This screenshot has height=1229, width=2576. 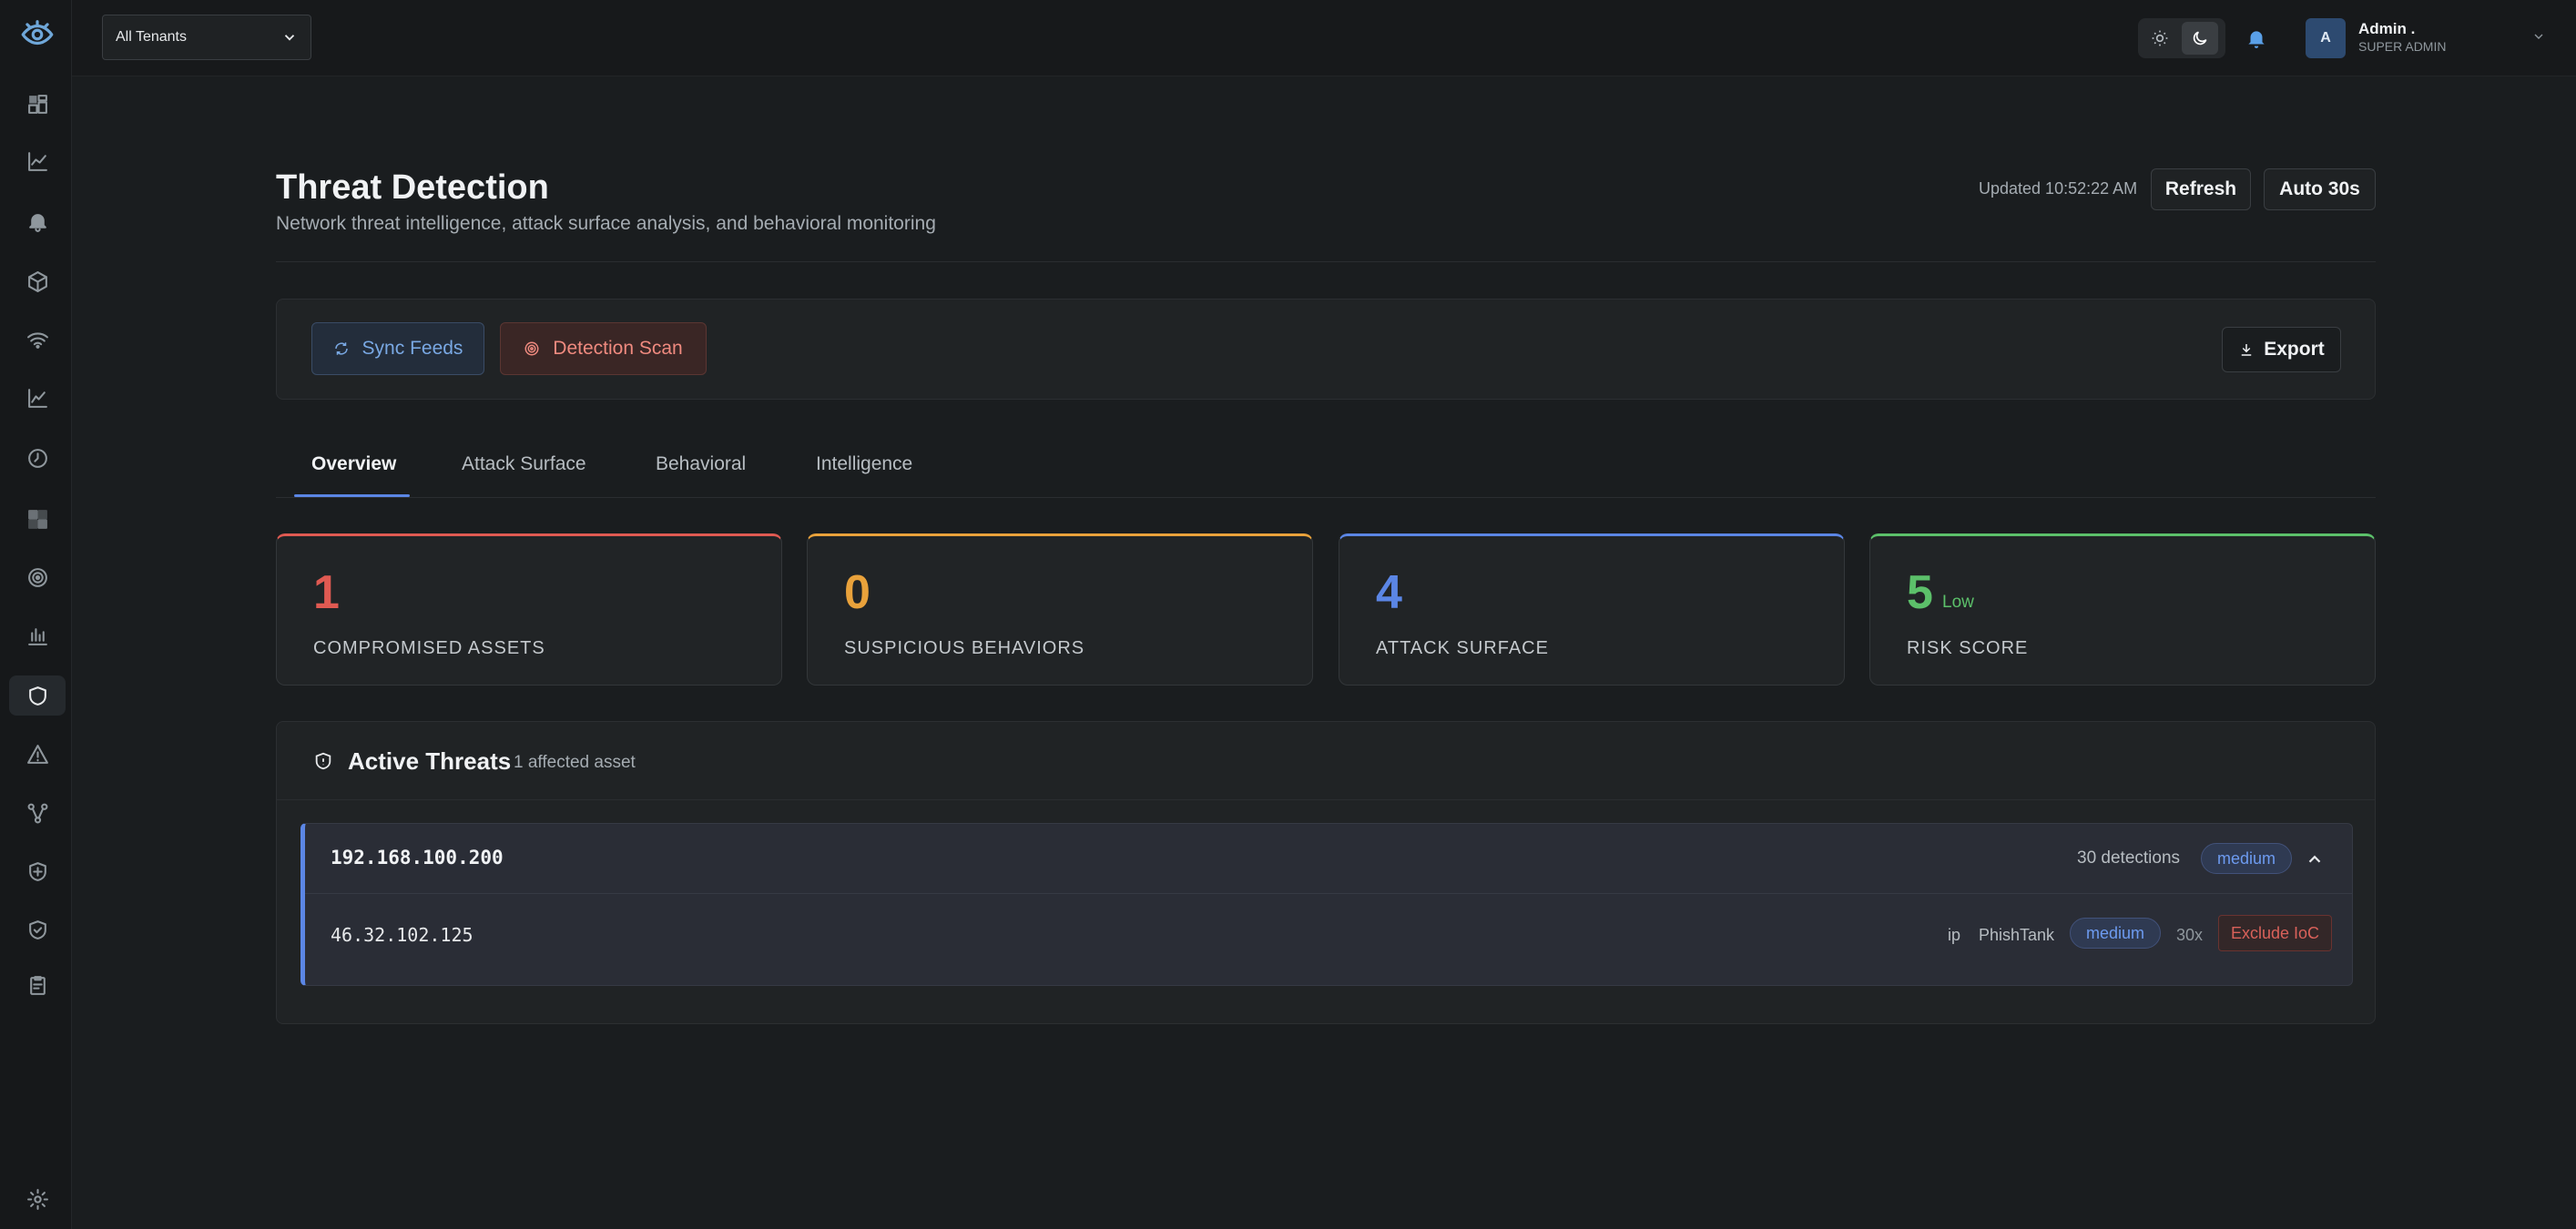 What do you see at coordinates (37, 695) in the screenshot?
I see `threat-detection-shield-icon` at bounding box center [37, 695].